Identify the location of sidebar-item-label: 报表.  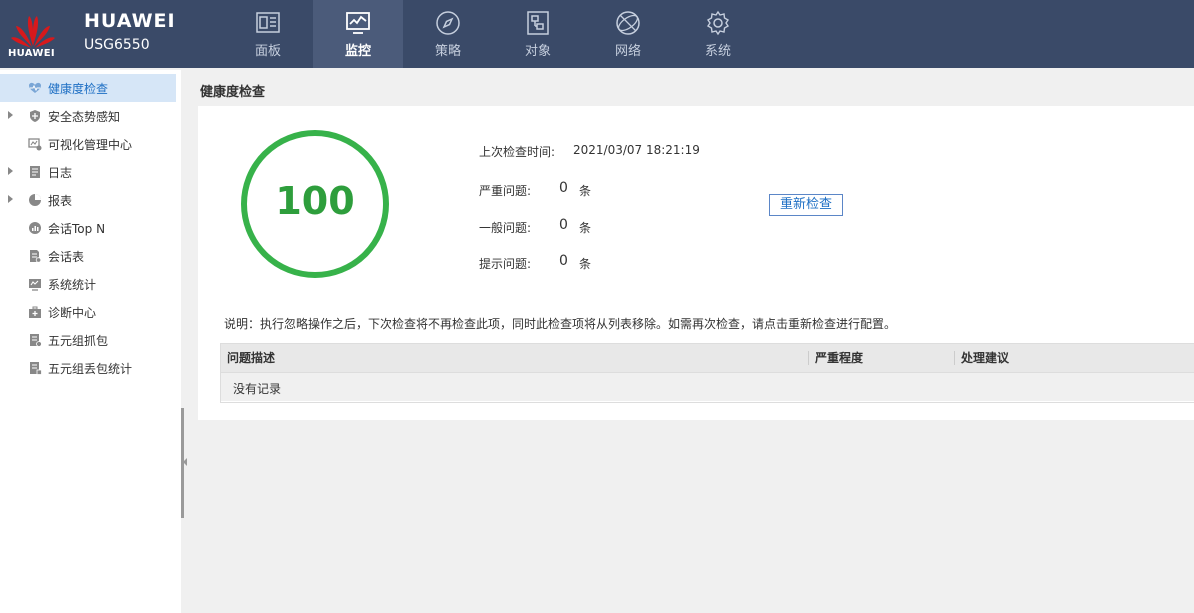
(60, 200).